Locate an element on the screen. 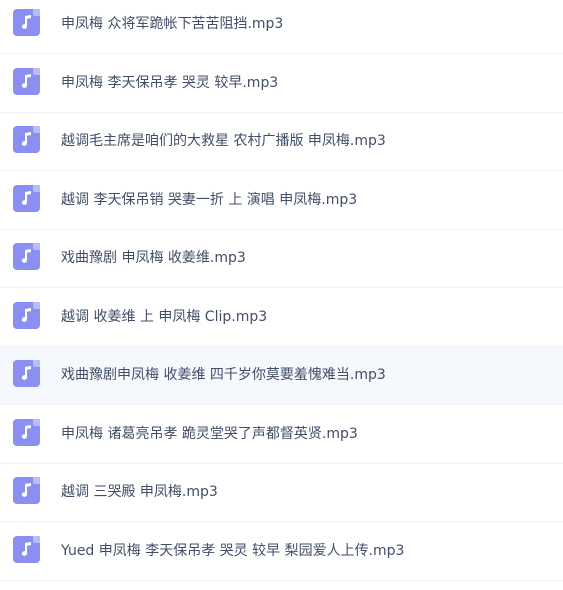 Image resolution: width=563 pixels, height=590 pixels. file-row: 越调 李天保吊销 哭妻一折 上 演唱 申凤梅.mp3 is located at coordinates (281, 201).